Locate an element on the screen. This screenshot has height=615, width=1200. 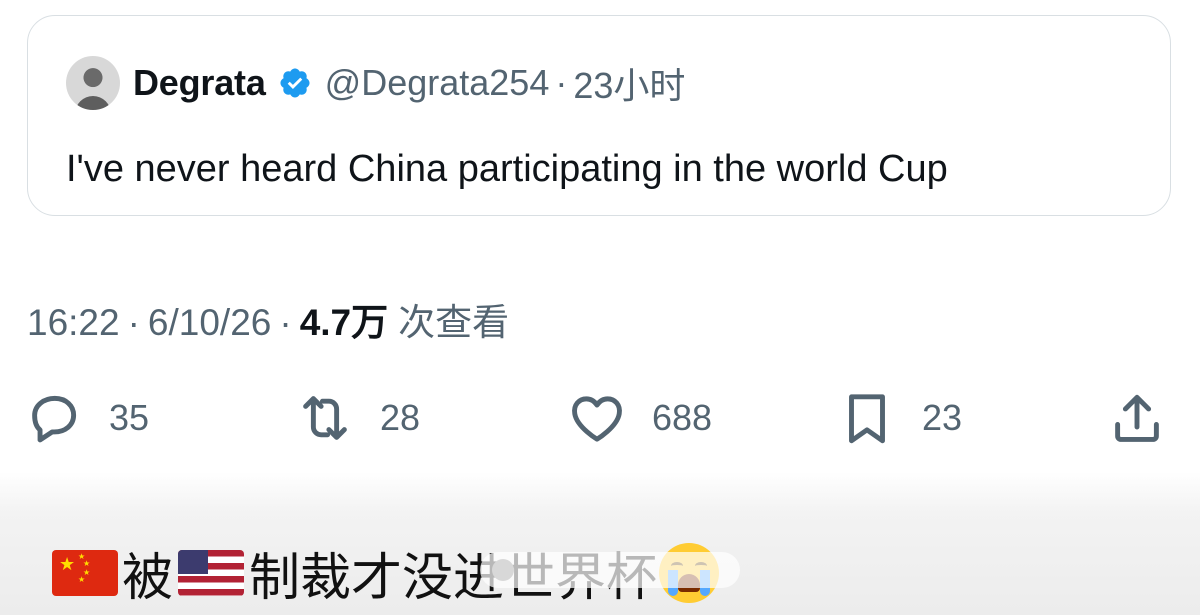
author-avatar is located at coordinates (93, 83).